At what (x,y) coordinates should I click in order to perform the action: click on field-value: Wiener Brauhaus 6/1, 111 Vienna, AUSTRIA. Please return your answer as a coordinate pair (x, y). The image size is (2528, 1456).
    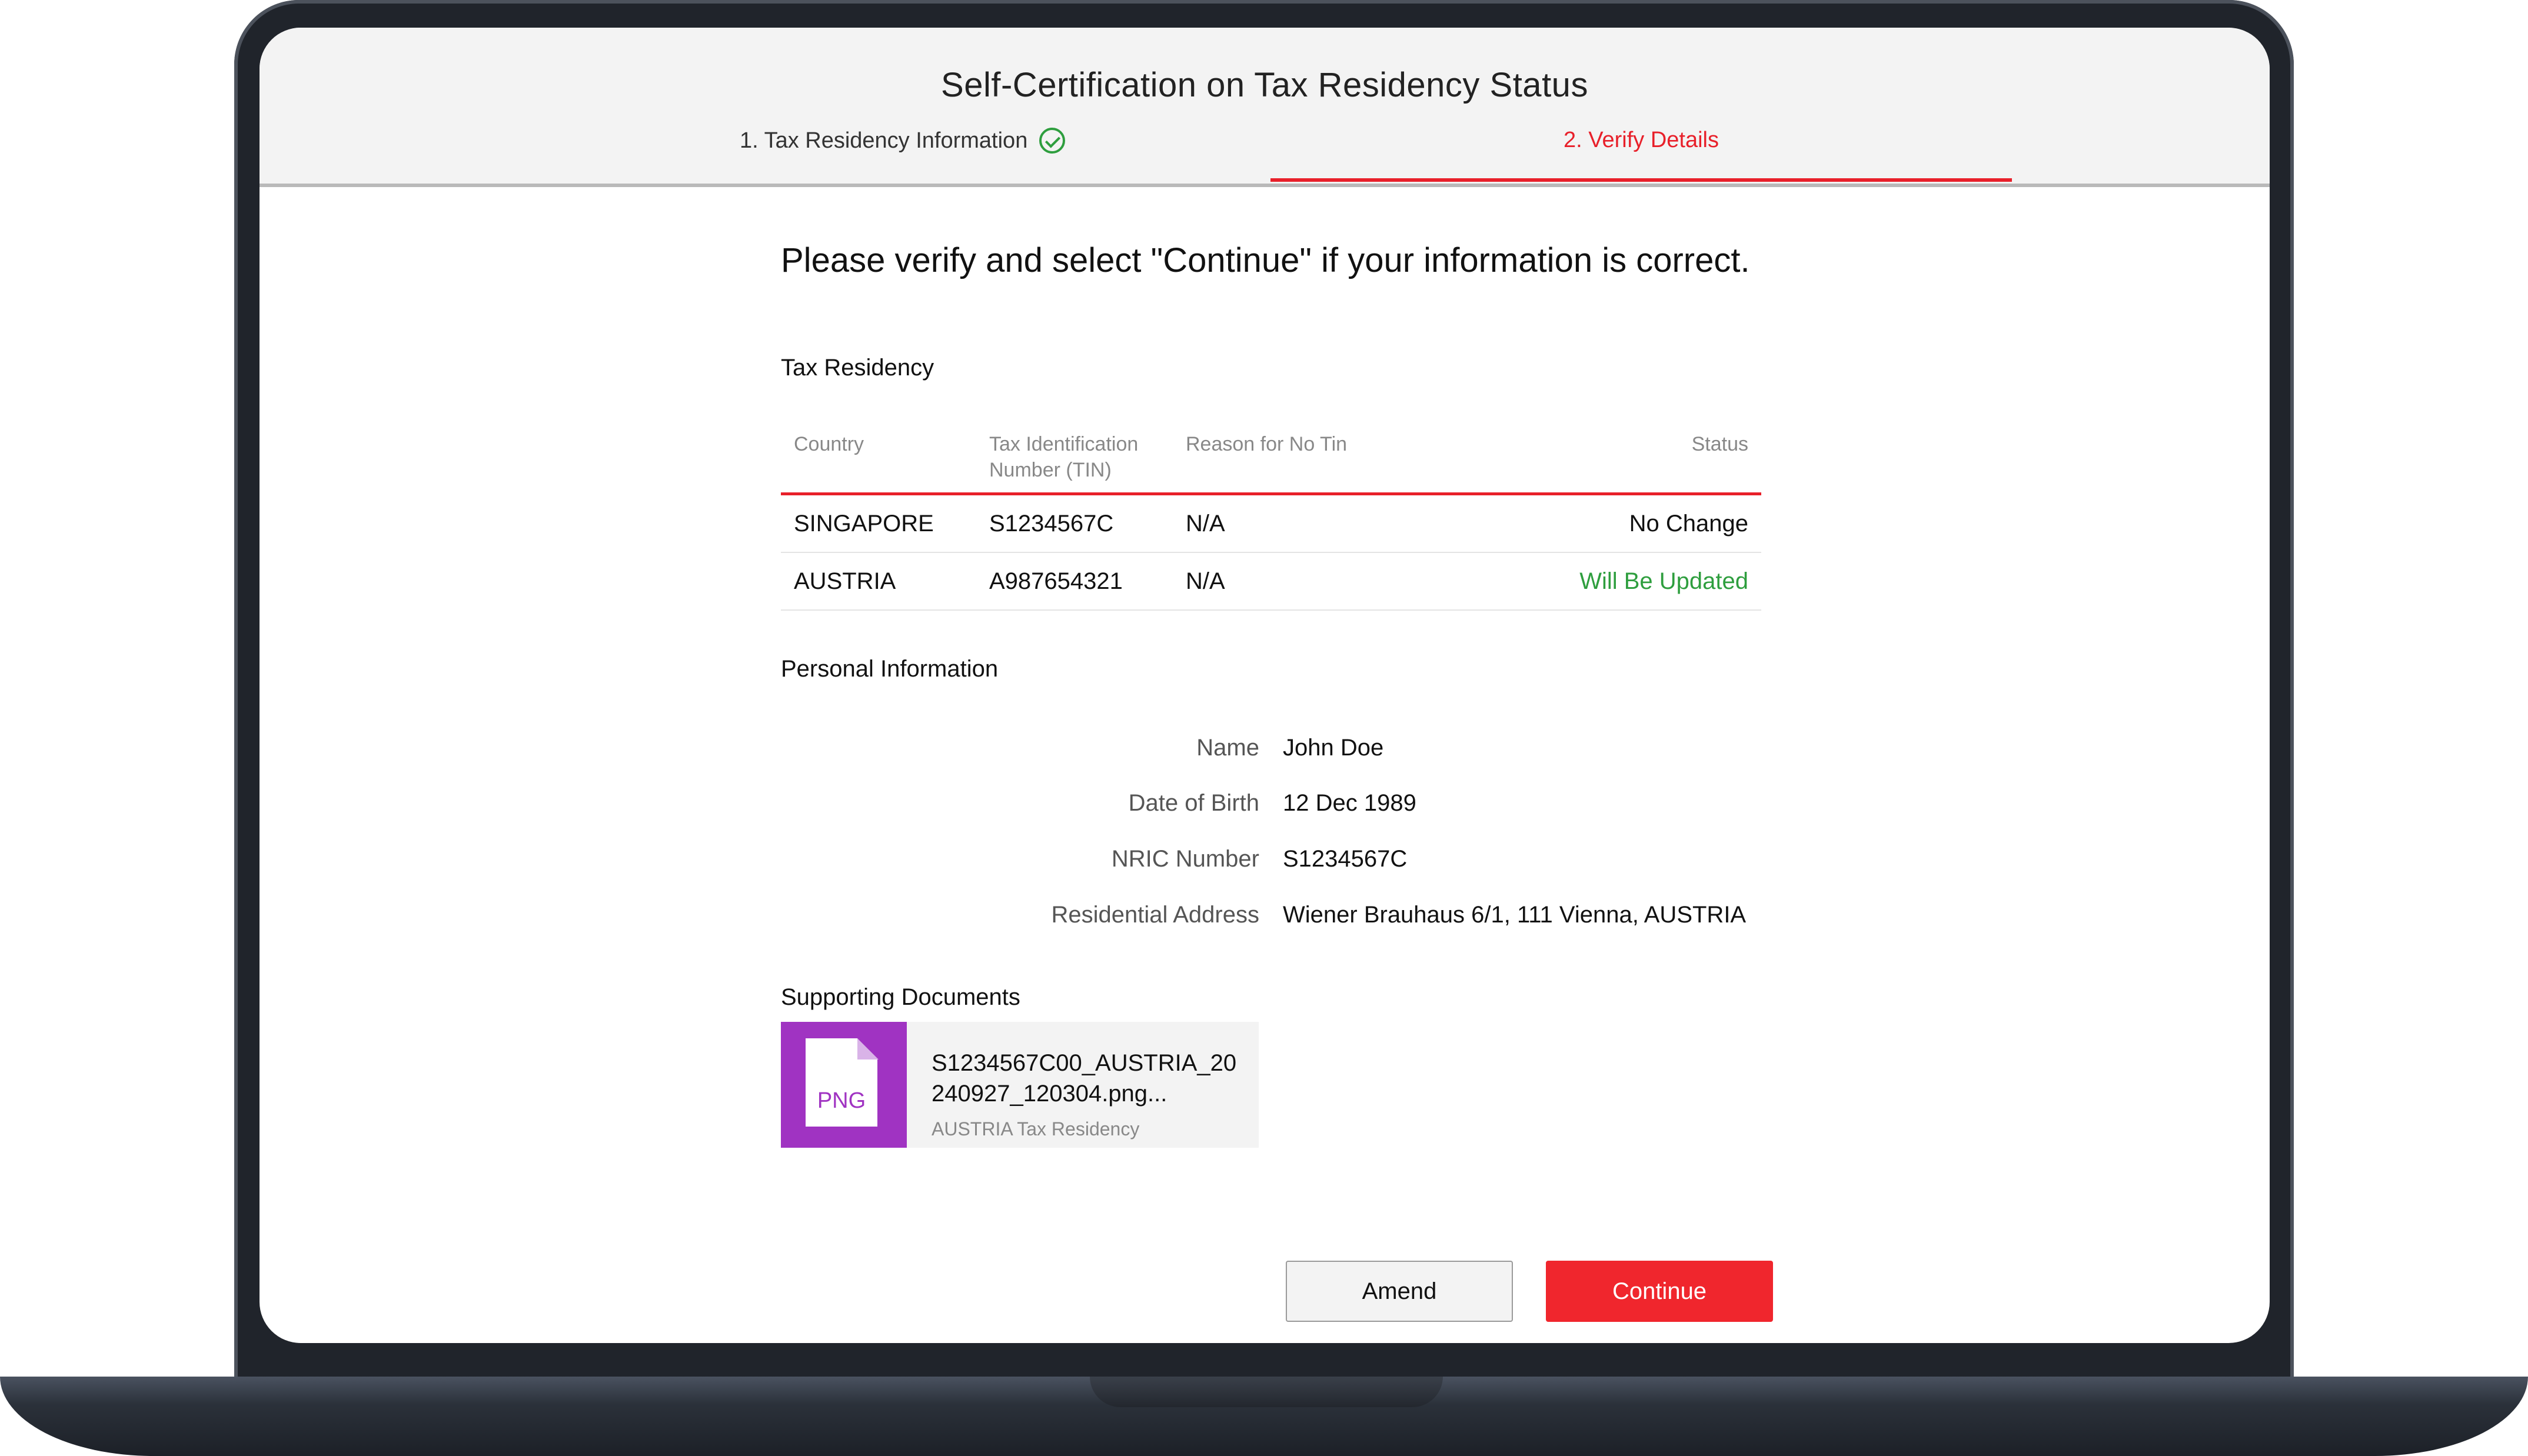
    Looking at the image, I should click on (1515, 915).